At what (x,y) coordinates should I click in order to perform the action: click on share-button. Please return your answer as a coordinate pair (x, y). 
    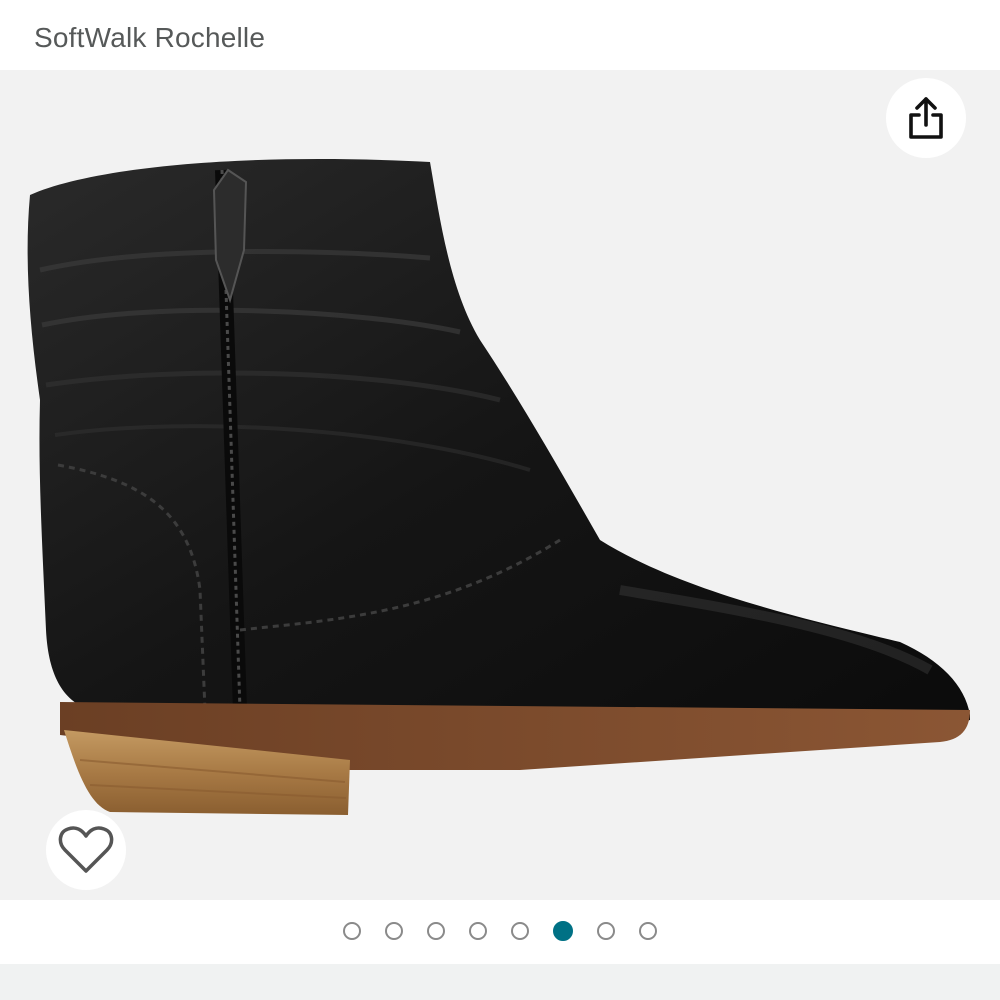
    Looking at the image, I should click on (926, 118).